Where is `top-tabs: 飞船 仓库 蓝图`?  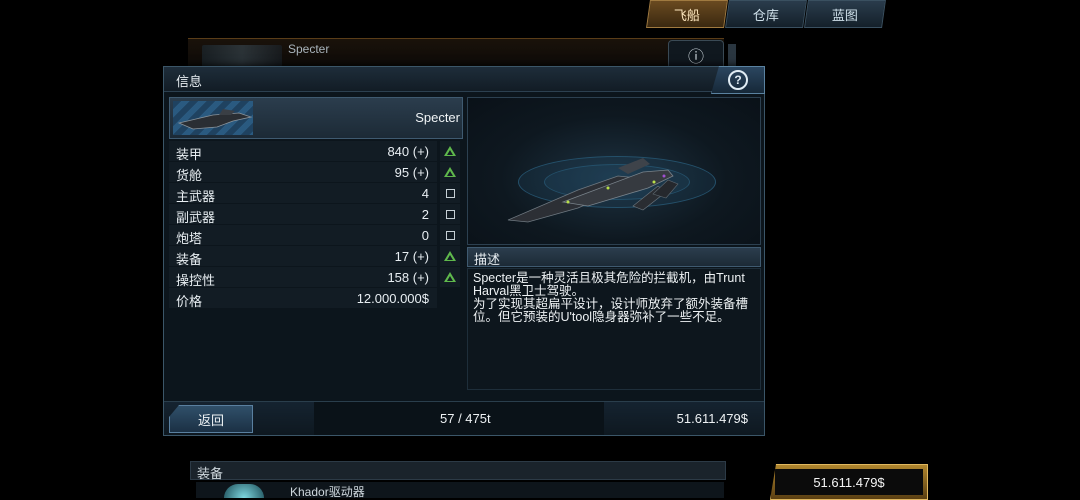
top-tabs: 飞船 仓库 蓝图 is located at coordinates (766, 14).